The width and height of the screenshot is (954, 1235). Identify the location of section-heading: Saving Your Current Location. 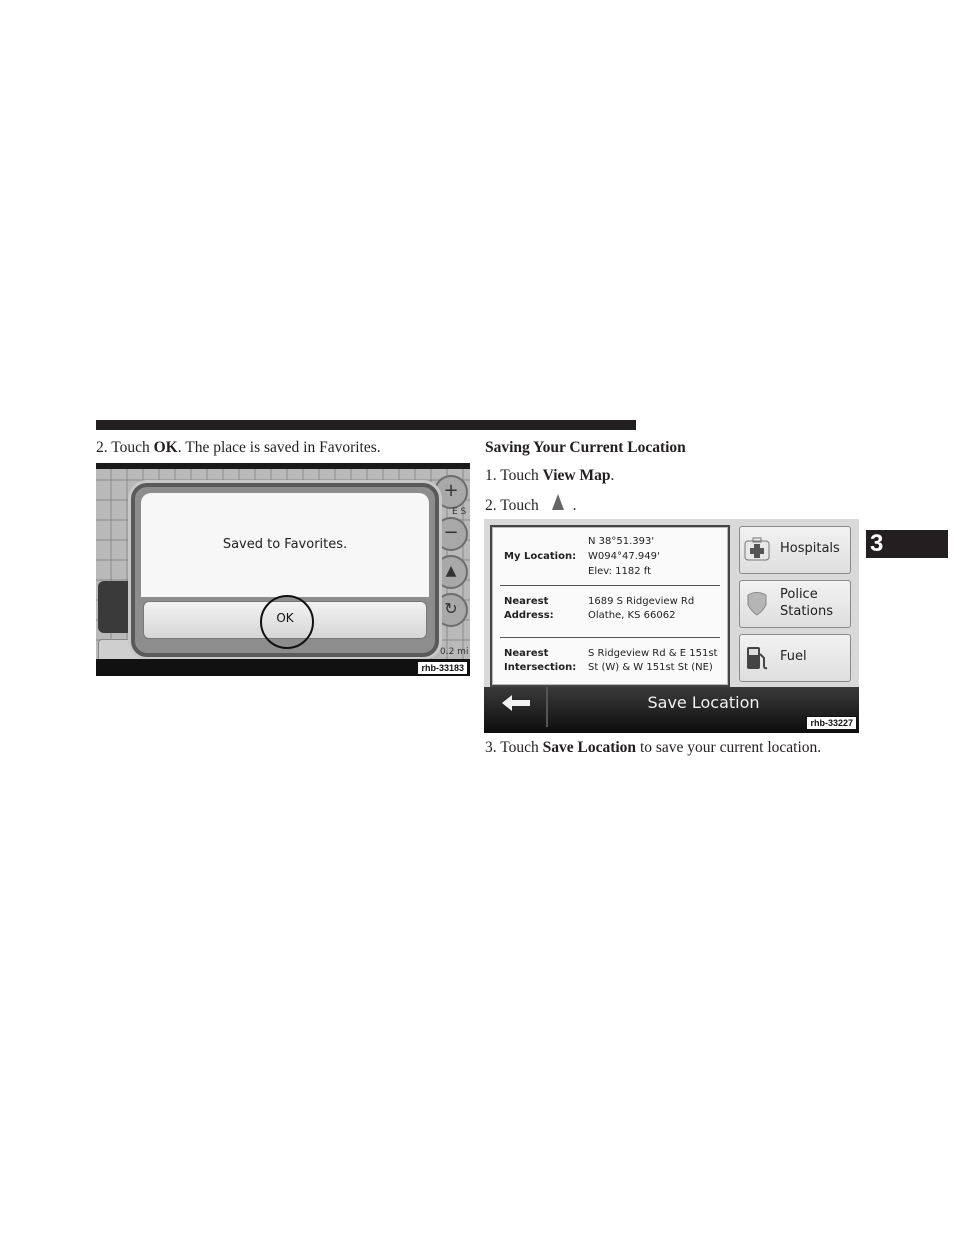
(585, 447).